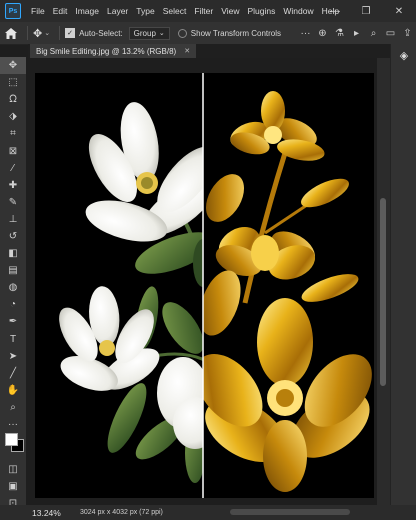 The image size is (416, 520). What do you see at coordinates (13, 82) in the screenshot?
I see `artboard-marquee-icon: ⬚` at bounding box center [13, 82].